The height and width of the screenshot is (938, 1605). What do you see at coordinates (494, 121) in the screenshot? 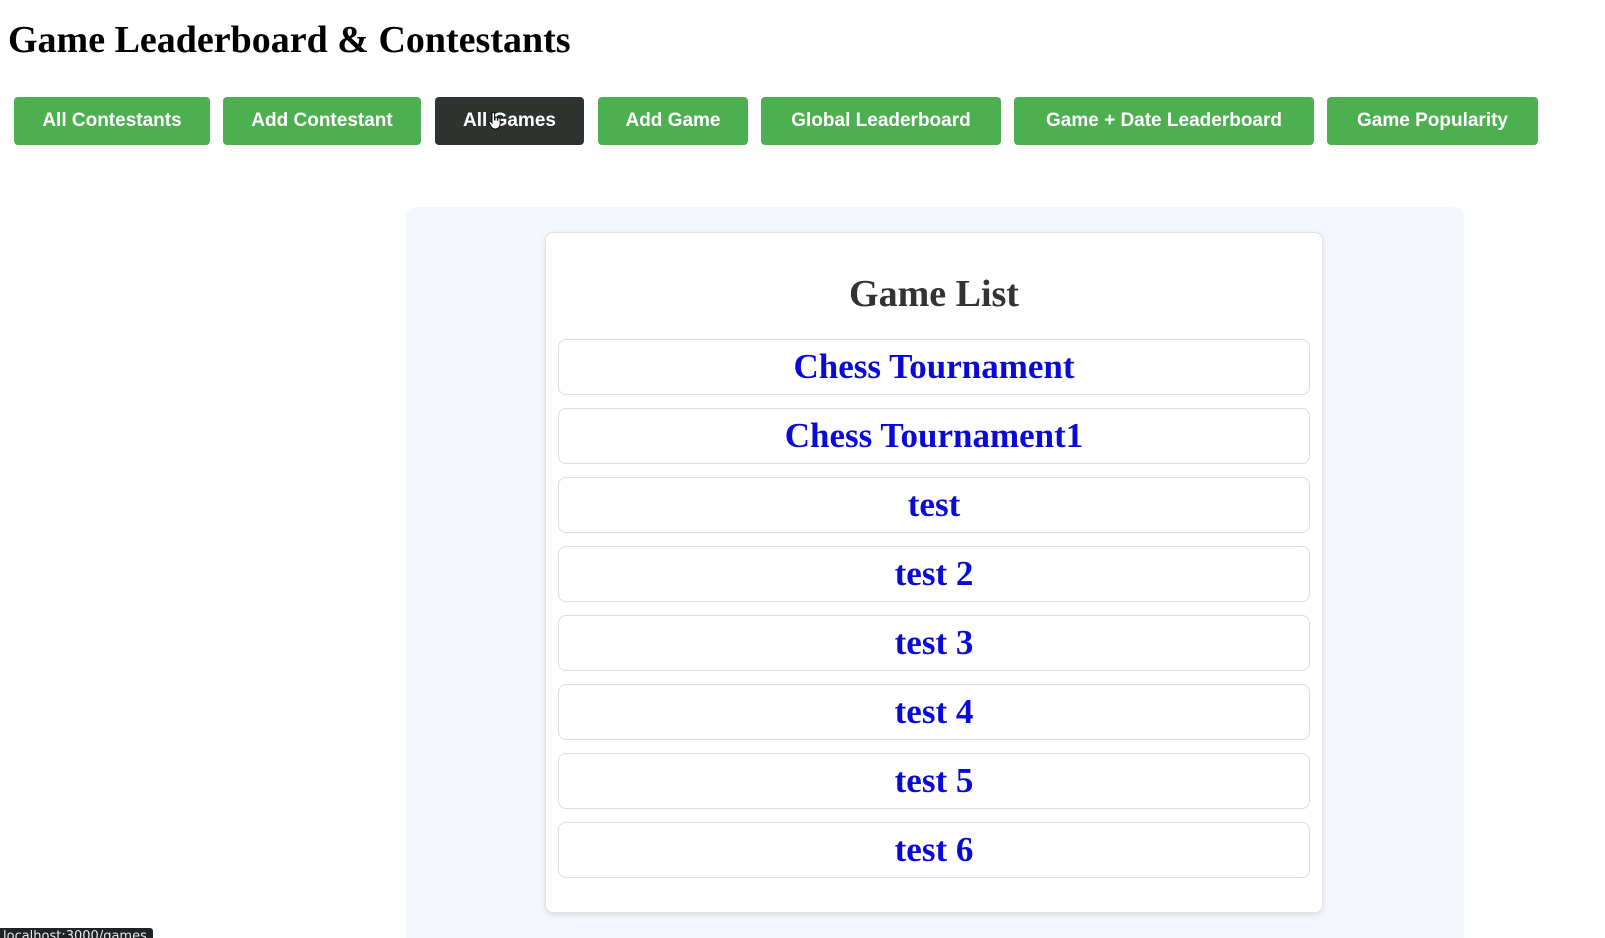
I see `hand-pointer-icon` at bounding box center [494, 121].